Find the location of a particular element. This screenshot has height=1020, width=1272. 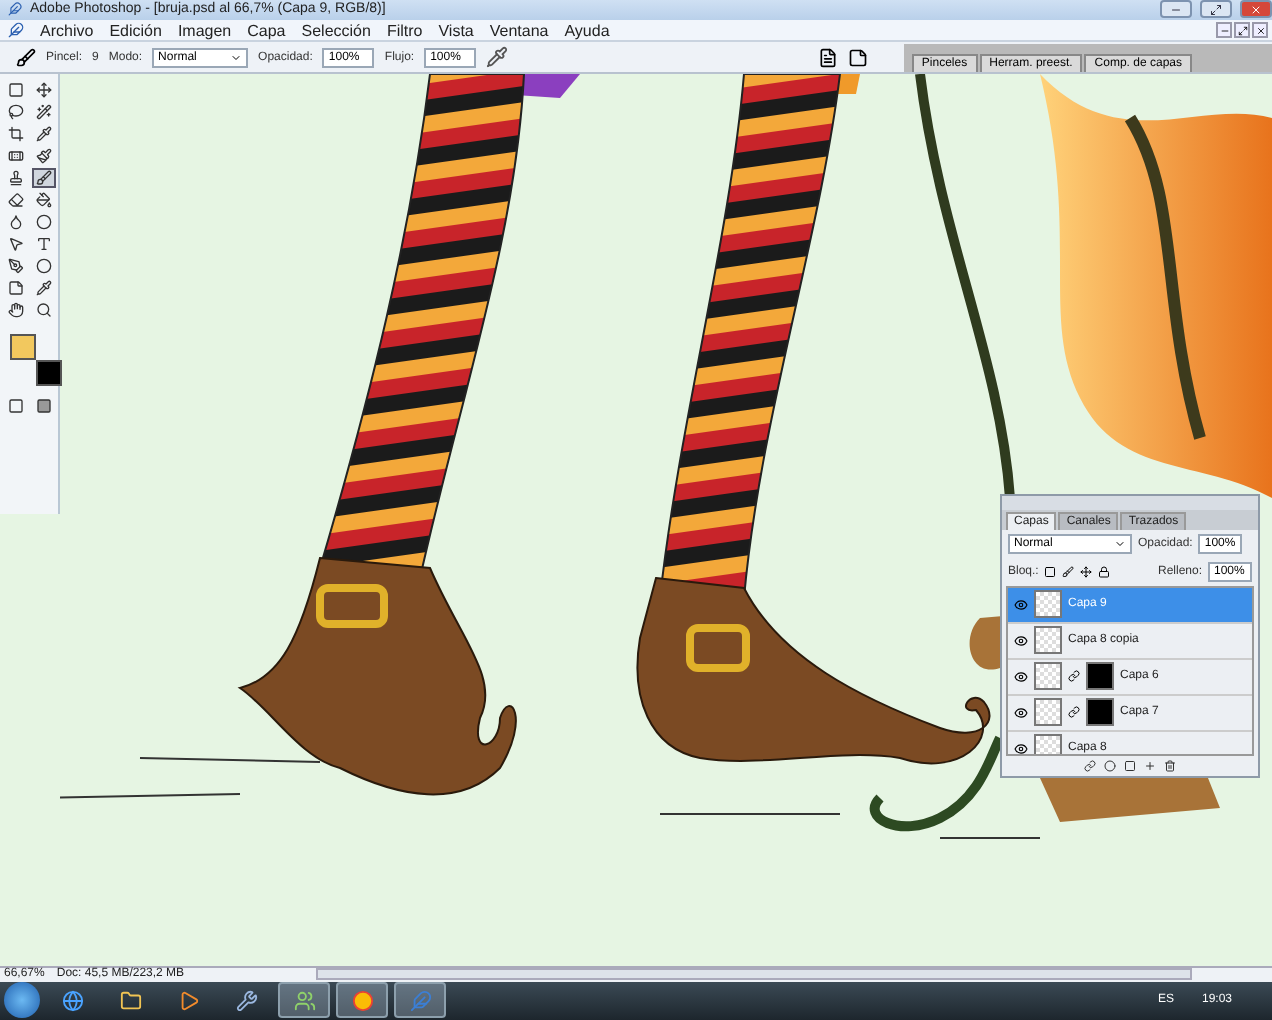

folder-icon is located at coordinates (130, 1000).